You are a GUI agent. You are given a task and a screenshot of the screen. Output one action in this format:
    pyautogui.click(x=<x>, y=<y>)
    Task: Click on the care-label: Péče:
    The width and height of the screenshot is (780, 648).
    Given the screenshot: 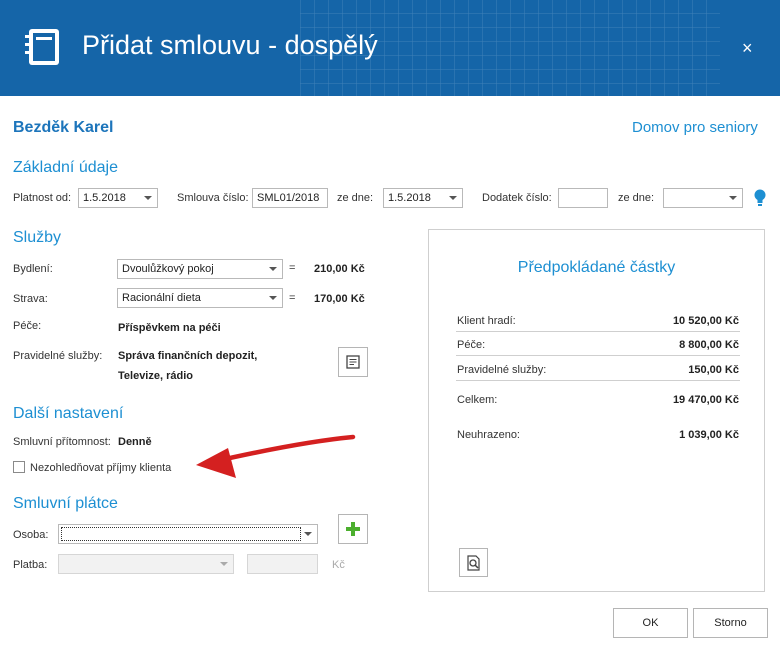 What is the action you would take?
    pyautogui.click(x=27, y=326)
    